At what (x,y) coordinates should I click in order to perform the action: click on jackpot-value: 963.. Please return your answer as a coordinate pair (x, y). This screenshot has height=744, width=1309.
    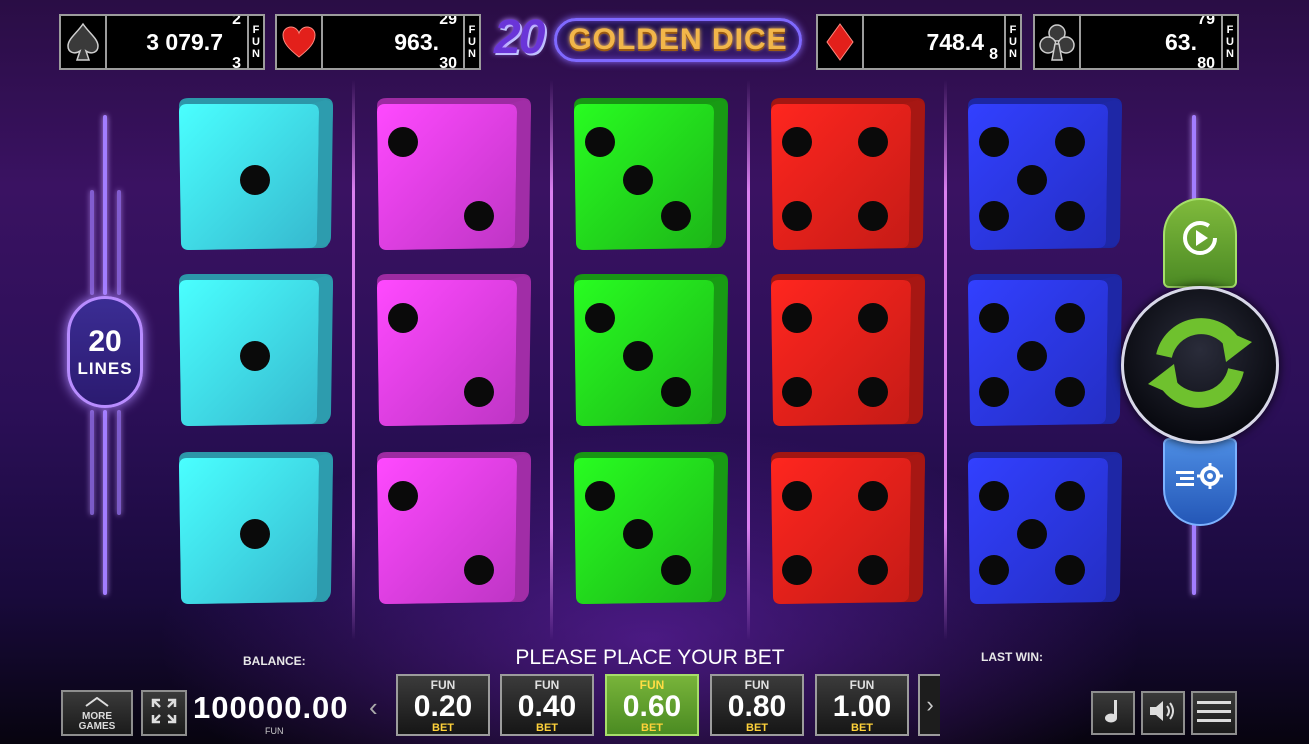
    Looking at the image, I should click on (416, 41).